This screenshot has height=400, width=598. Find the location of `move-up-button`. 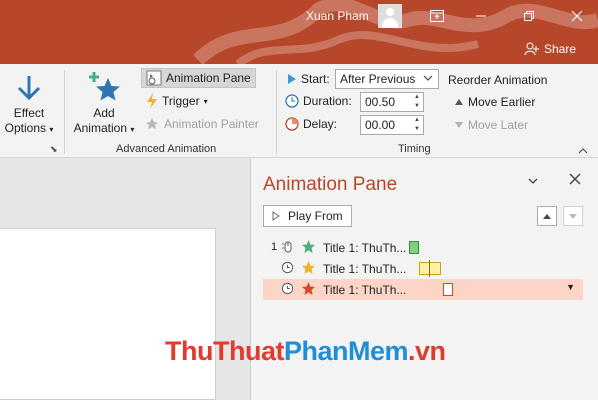

move-up-button is located at coordinates (547, 216).